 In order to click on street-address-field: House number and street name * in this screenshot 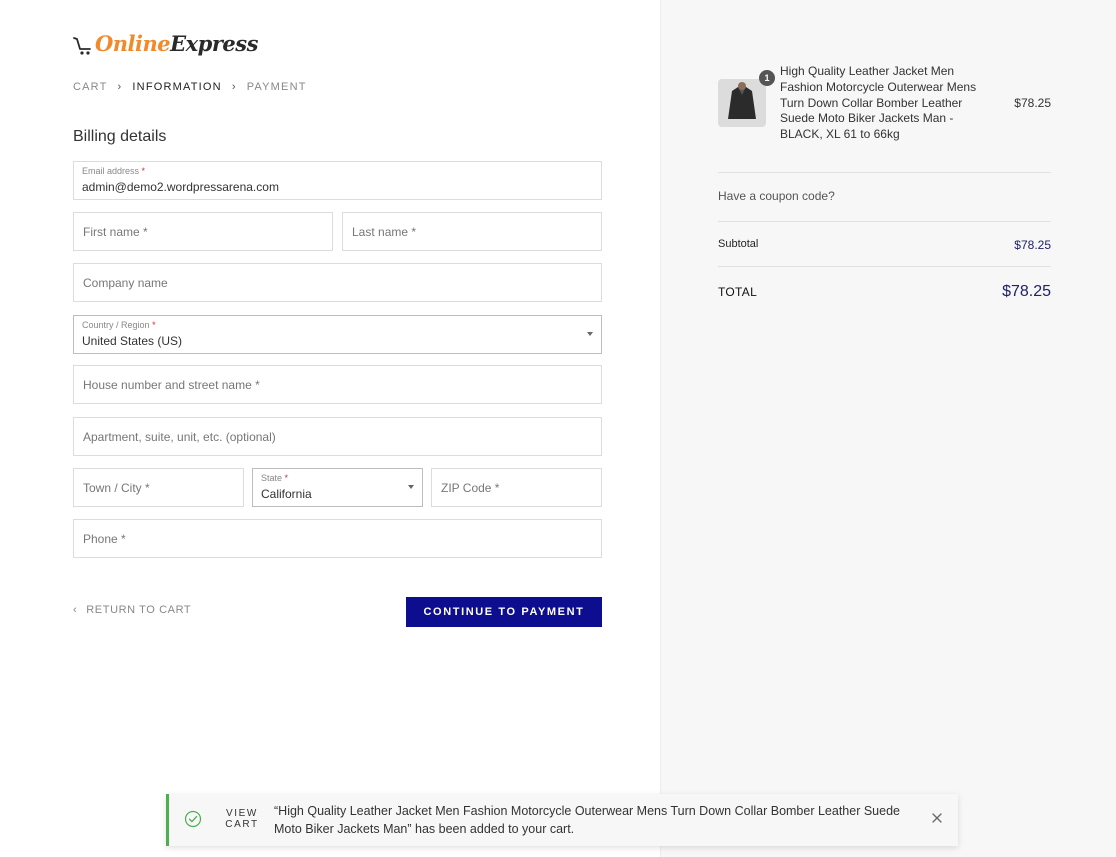, I will do `click(337, 384)`.